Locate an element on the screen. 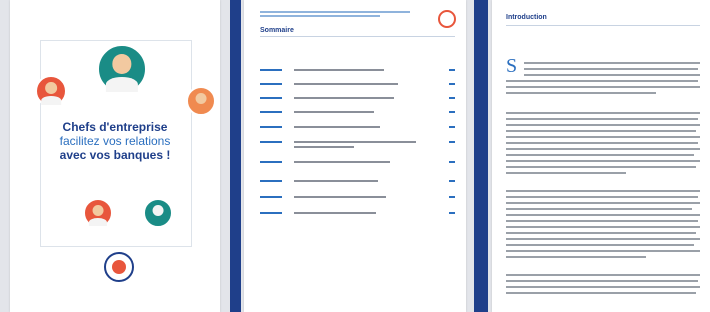  cover-title-line3: avec vos banques ! is located at coordinates (115, 155).